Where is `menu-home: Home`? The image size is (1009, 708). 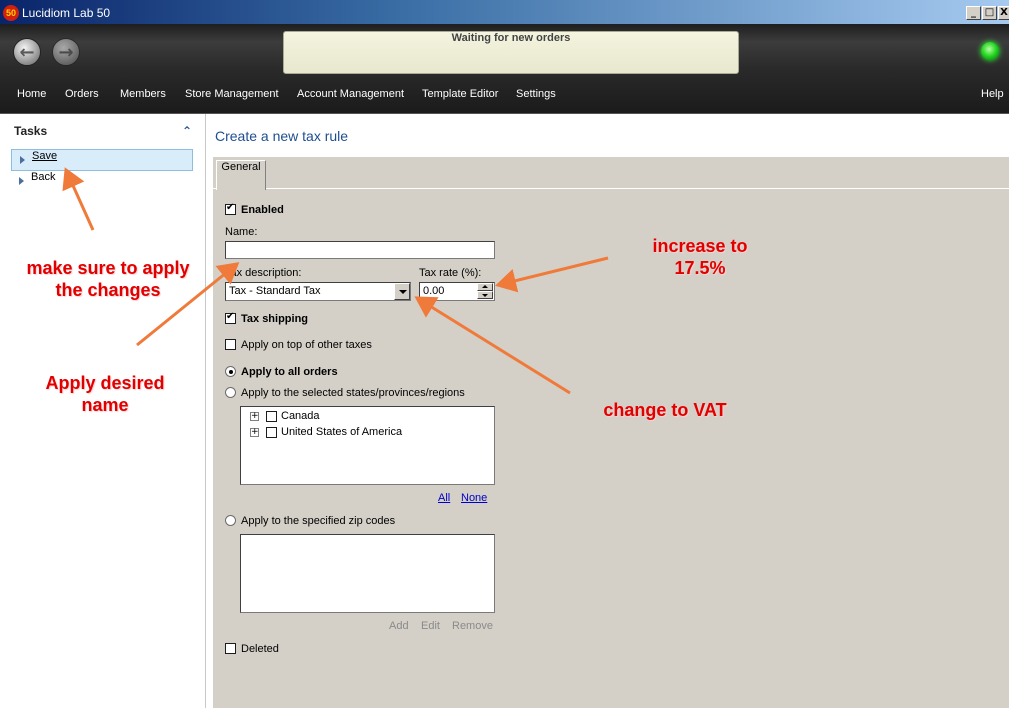
menu-home: Home is located at coordinates (31, 94).